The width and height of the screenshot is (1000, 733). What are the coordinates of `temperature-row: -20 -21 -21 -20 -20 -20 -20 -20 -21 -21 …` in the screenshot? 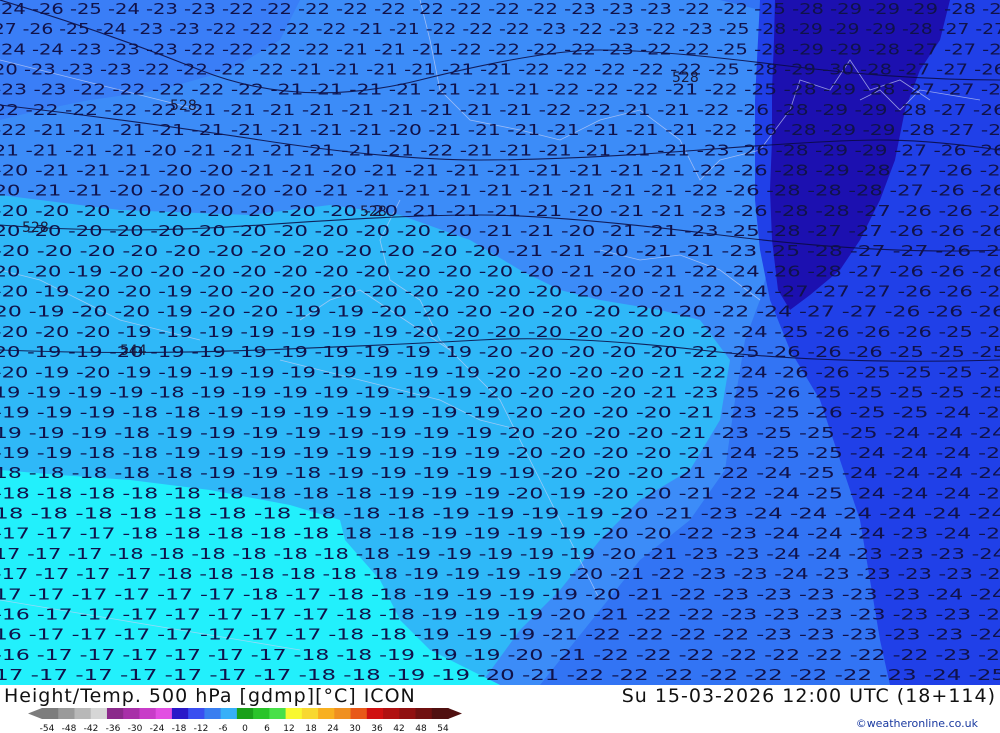 It's located at (500, 191).